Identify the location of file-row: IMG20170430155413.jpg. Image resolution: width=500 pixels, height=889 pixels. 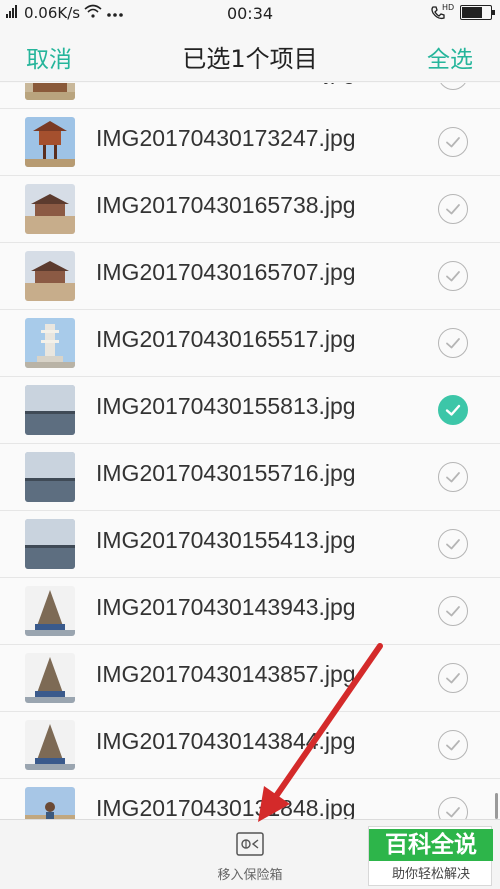
(250, 544).